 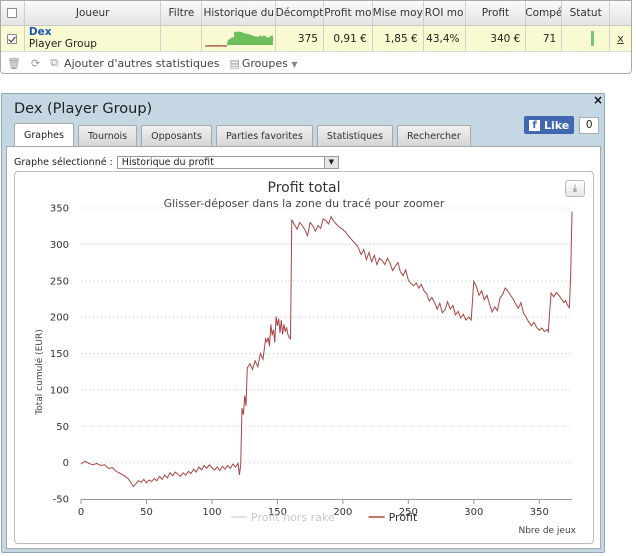 I want to click on column-header-profit: Profit, so click(x=496, y=13).